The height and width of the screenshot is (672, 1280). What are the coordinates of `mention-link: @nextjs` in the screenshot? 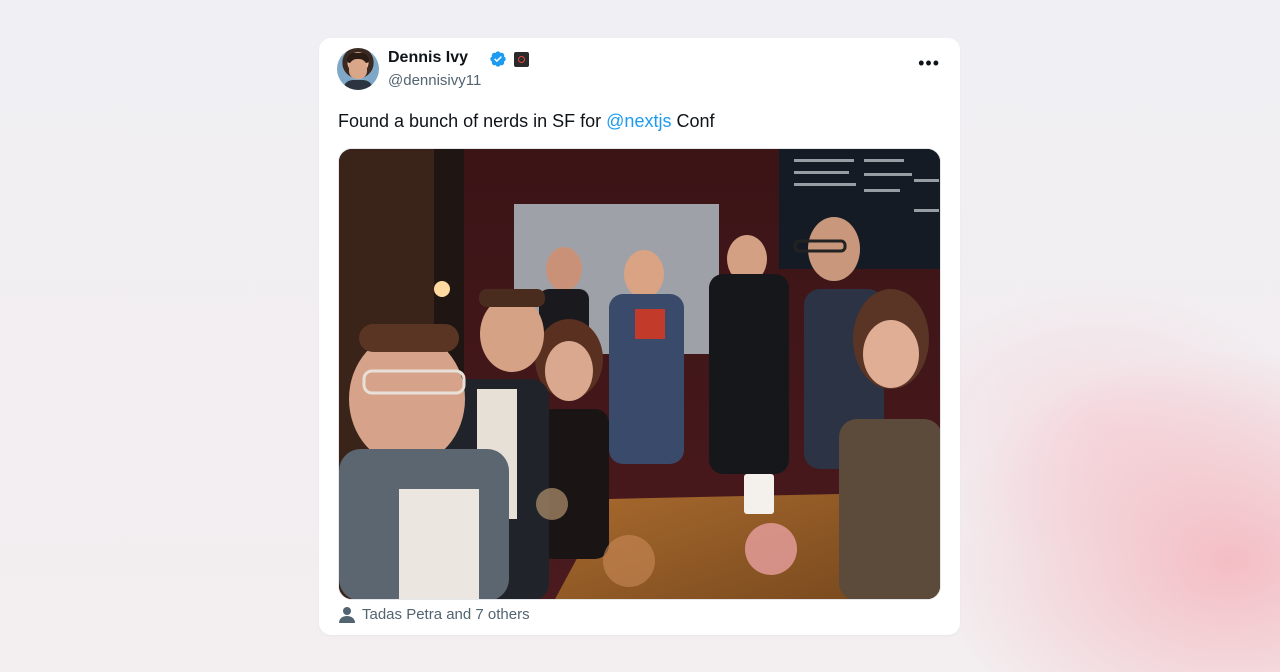 It's located at (638, 121).